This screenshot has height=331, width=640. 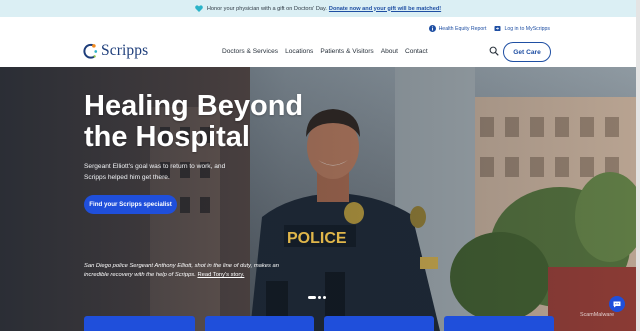 What do you see at coordinates (194, 121) in the screenshot?
I see `hero-title: Healing Beyond the Hospital` at bounding box center [194, 121].